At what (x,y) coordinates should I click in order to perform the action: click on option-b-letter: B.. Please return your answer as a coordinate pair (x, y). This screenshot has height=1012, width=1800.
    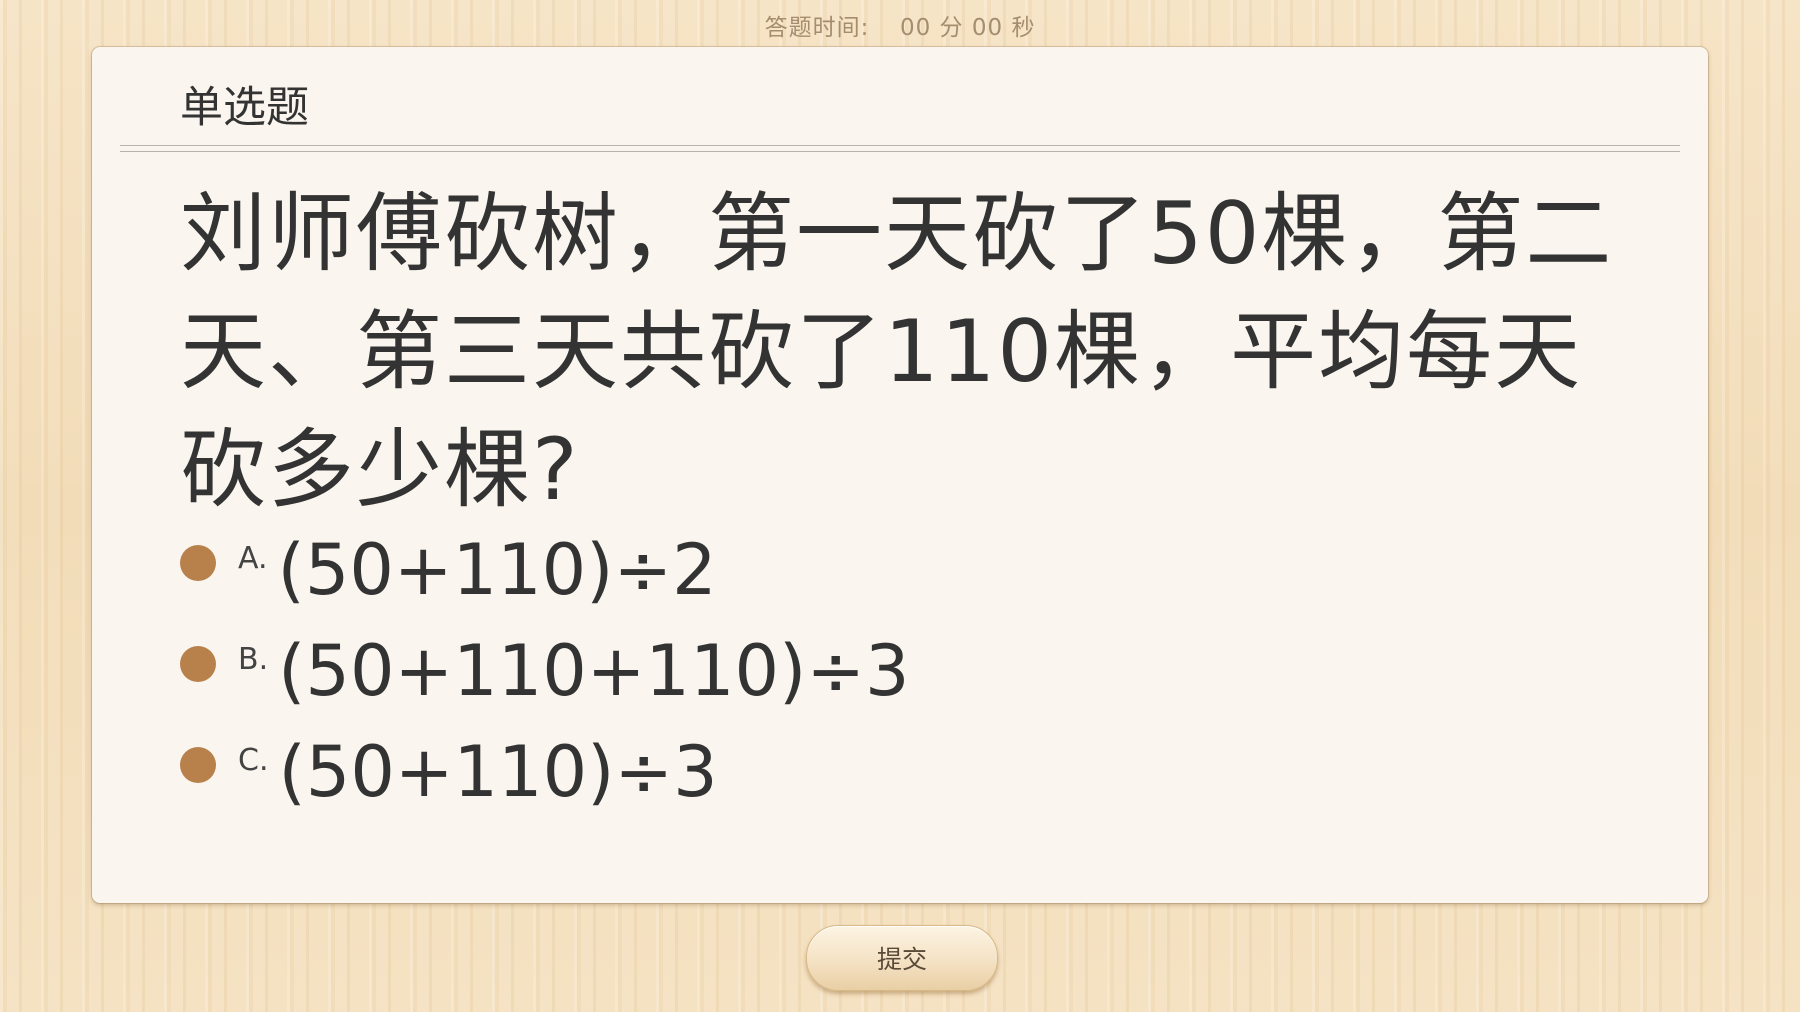
    Looking at the image, I should click on (253, 659).